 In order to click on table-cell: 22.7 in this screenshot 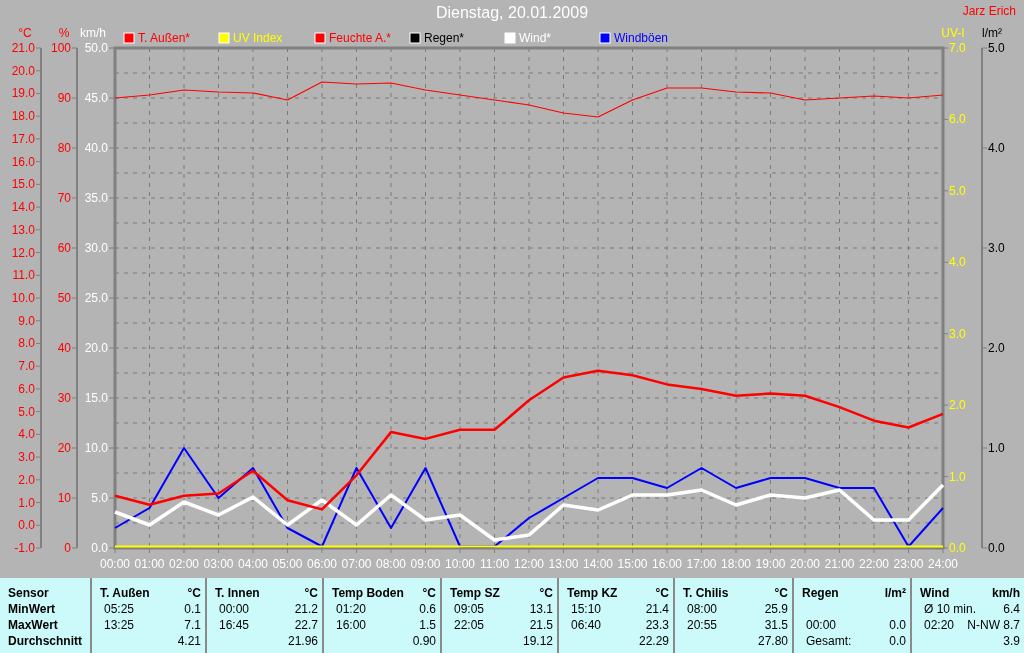, I will do `click(306, 625)`.